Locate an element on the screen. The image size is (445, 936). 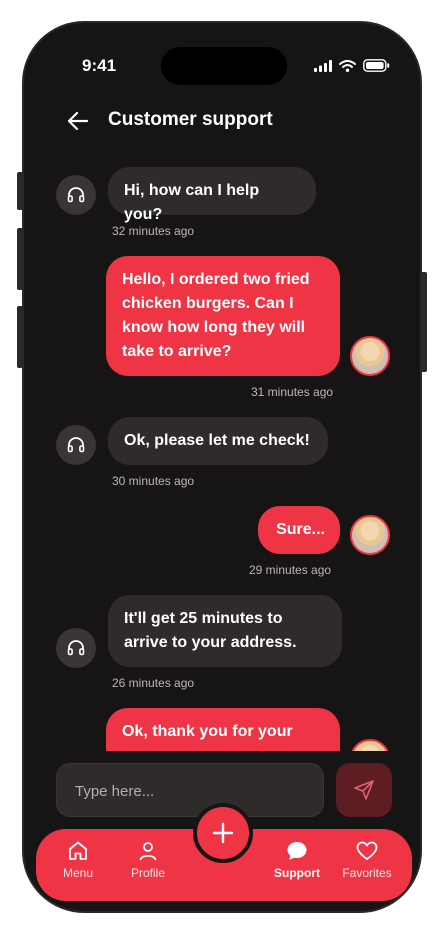
message-text: Ok, please let me check! is located at coordinates (217, 440).